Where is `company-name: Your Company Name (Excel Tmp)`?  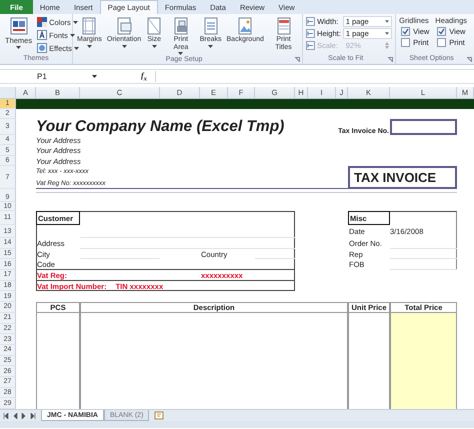
company-name: Your Company Name (Excel Tmp) is located at coordinates (160, 127).